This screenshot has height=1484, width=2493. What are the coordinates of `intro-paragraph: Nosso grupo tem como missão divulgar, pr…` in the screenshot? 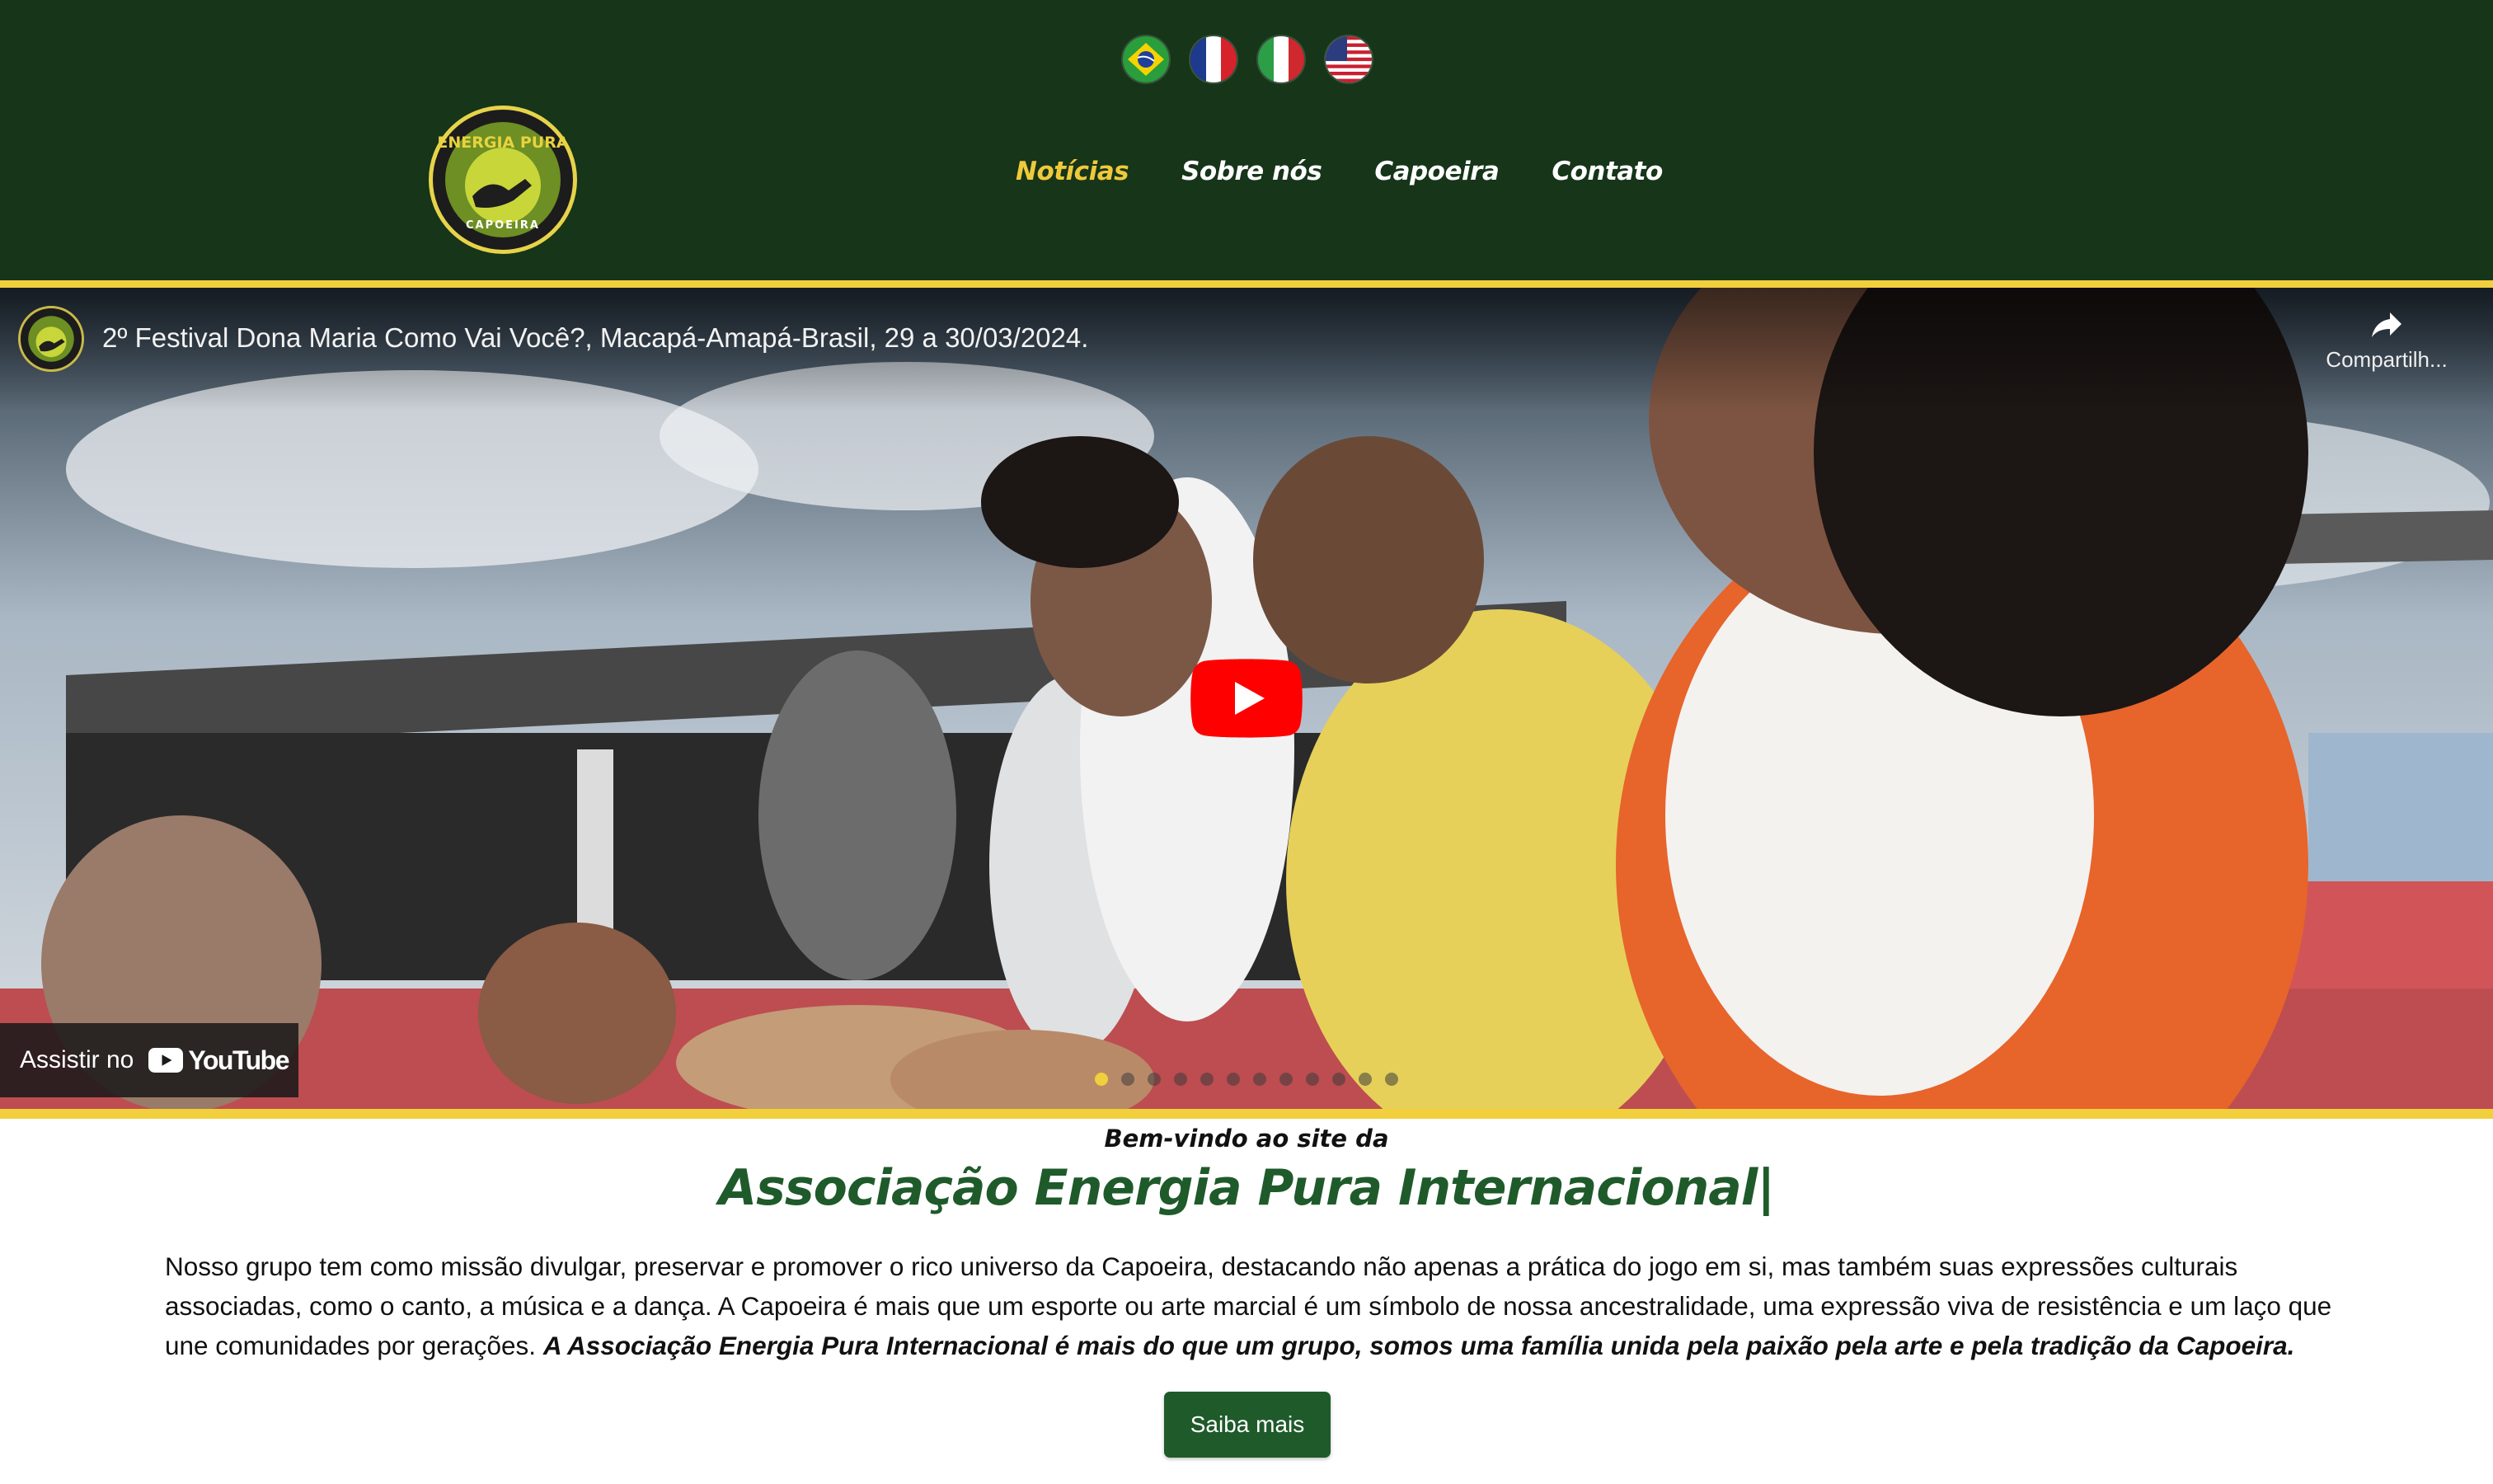 It's located at (1269, 1306).